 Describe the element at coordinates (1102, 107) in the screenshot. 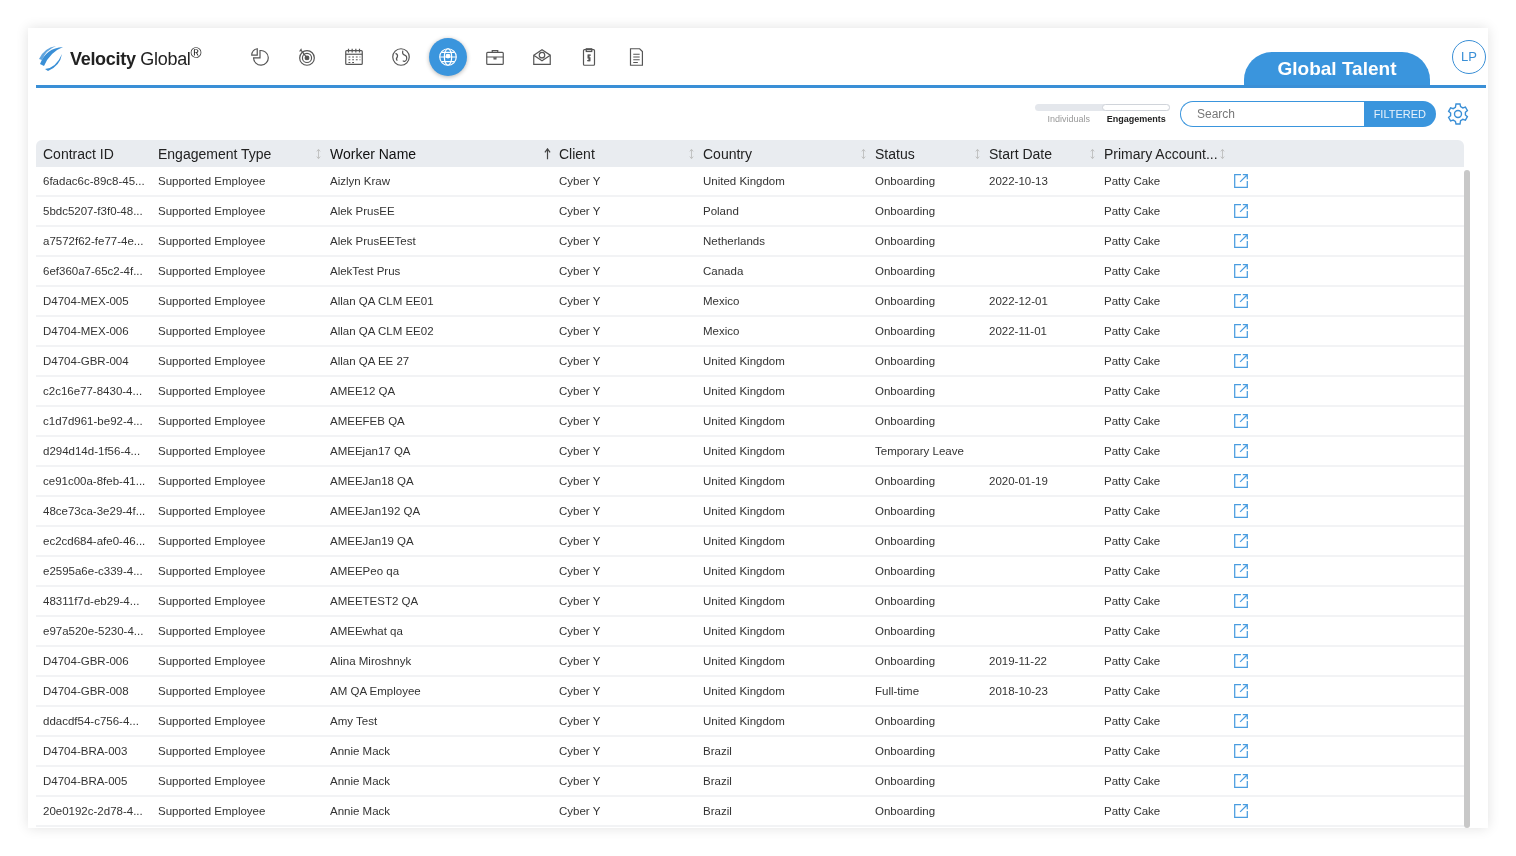

I see `view-toggle-track` at that location.